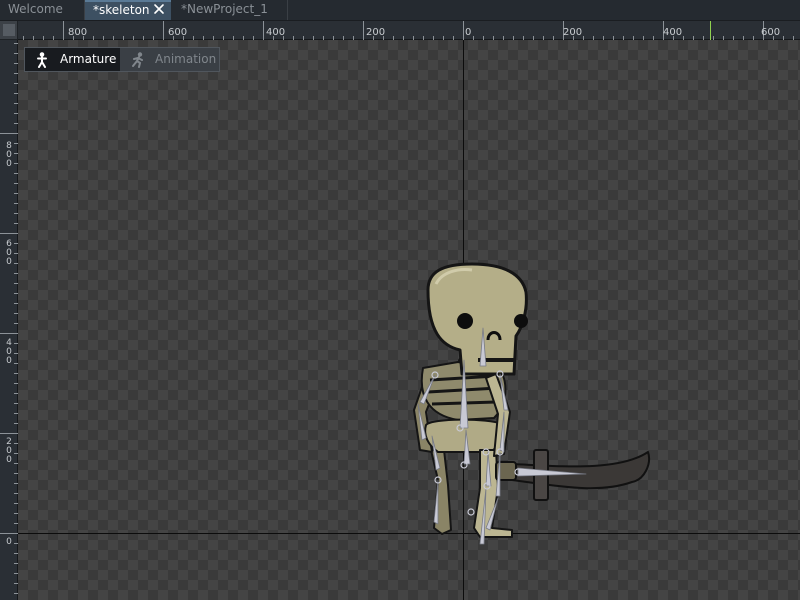  I want to click on tab-label: Welcome, so click(35, 9).